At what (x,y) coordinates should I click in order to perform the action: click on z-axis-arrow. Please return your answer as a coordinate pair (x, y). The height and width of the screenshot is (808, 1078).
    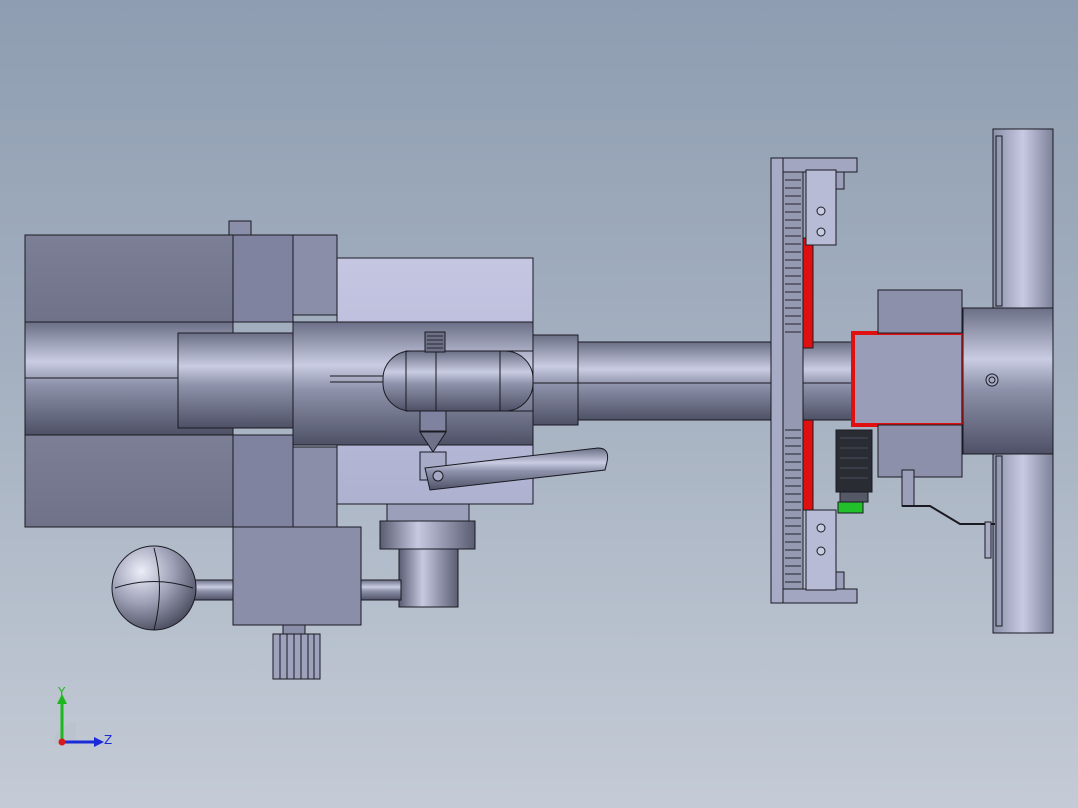
    Looking at the image, I should click on (99, 742).